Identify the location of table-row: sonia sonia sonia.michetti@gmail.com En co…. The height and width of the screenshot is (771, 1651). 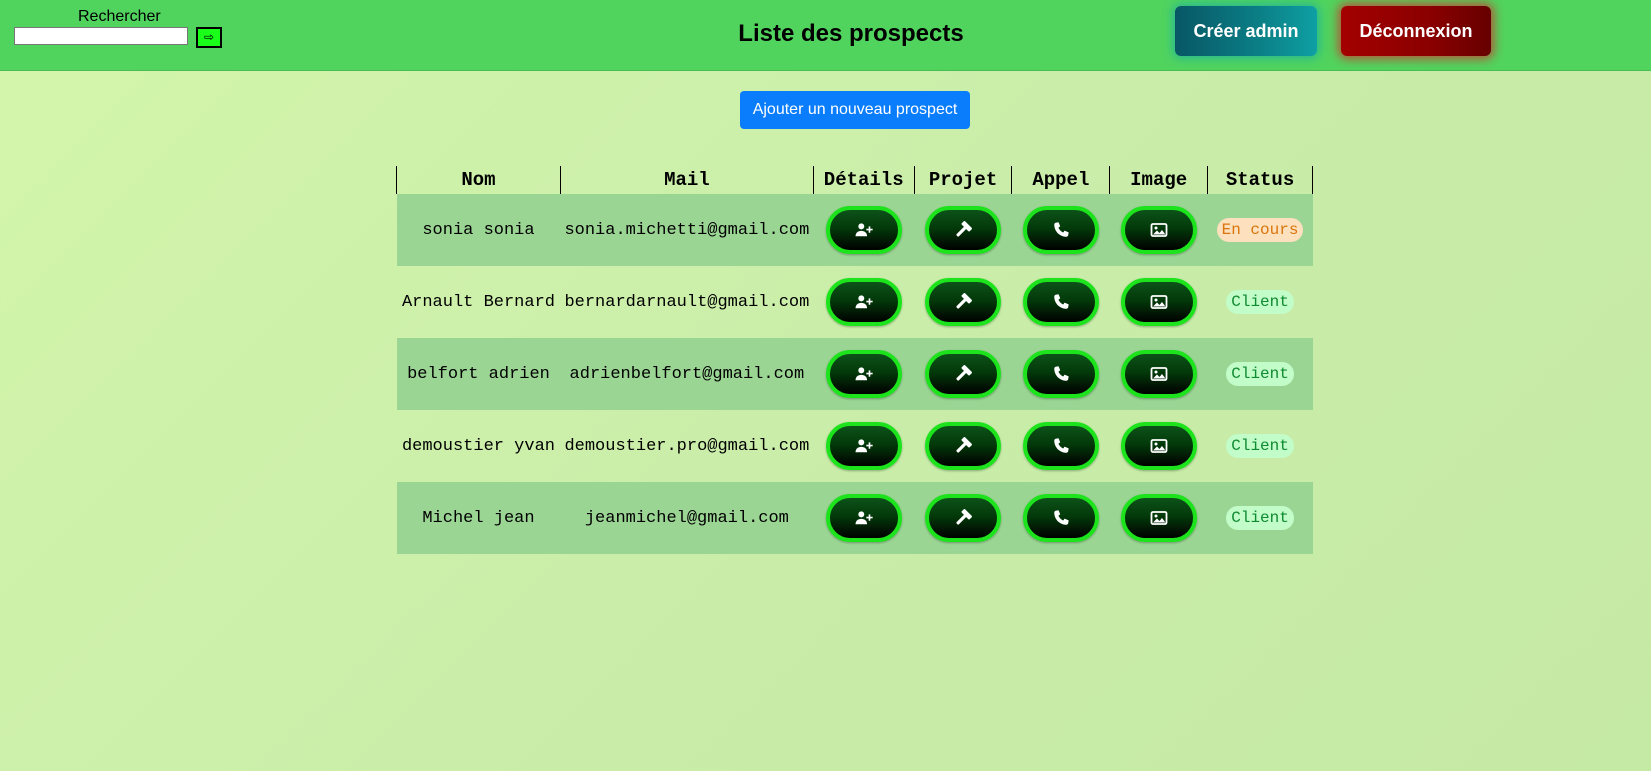
(854, 230).